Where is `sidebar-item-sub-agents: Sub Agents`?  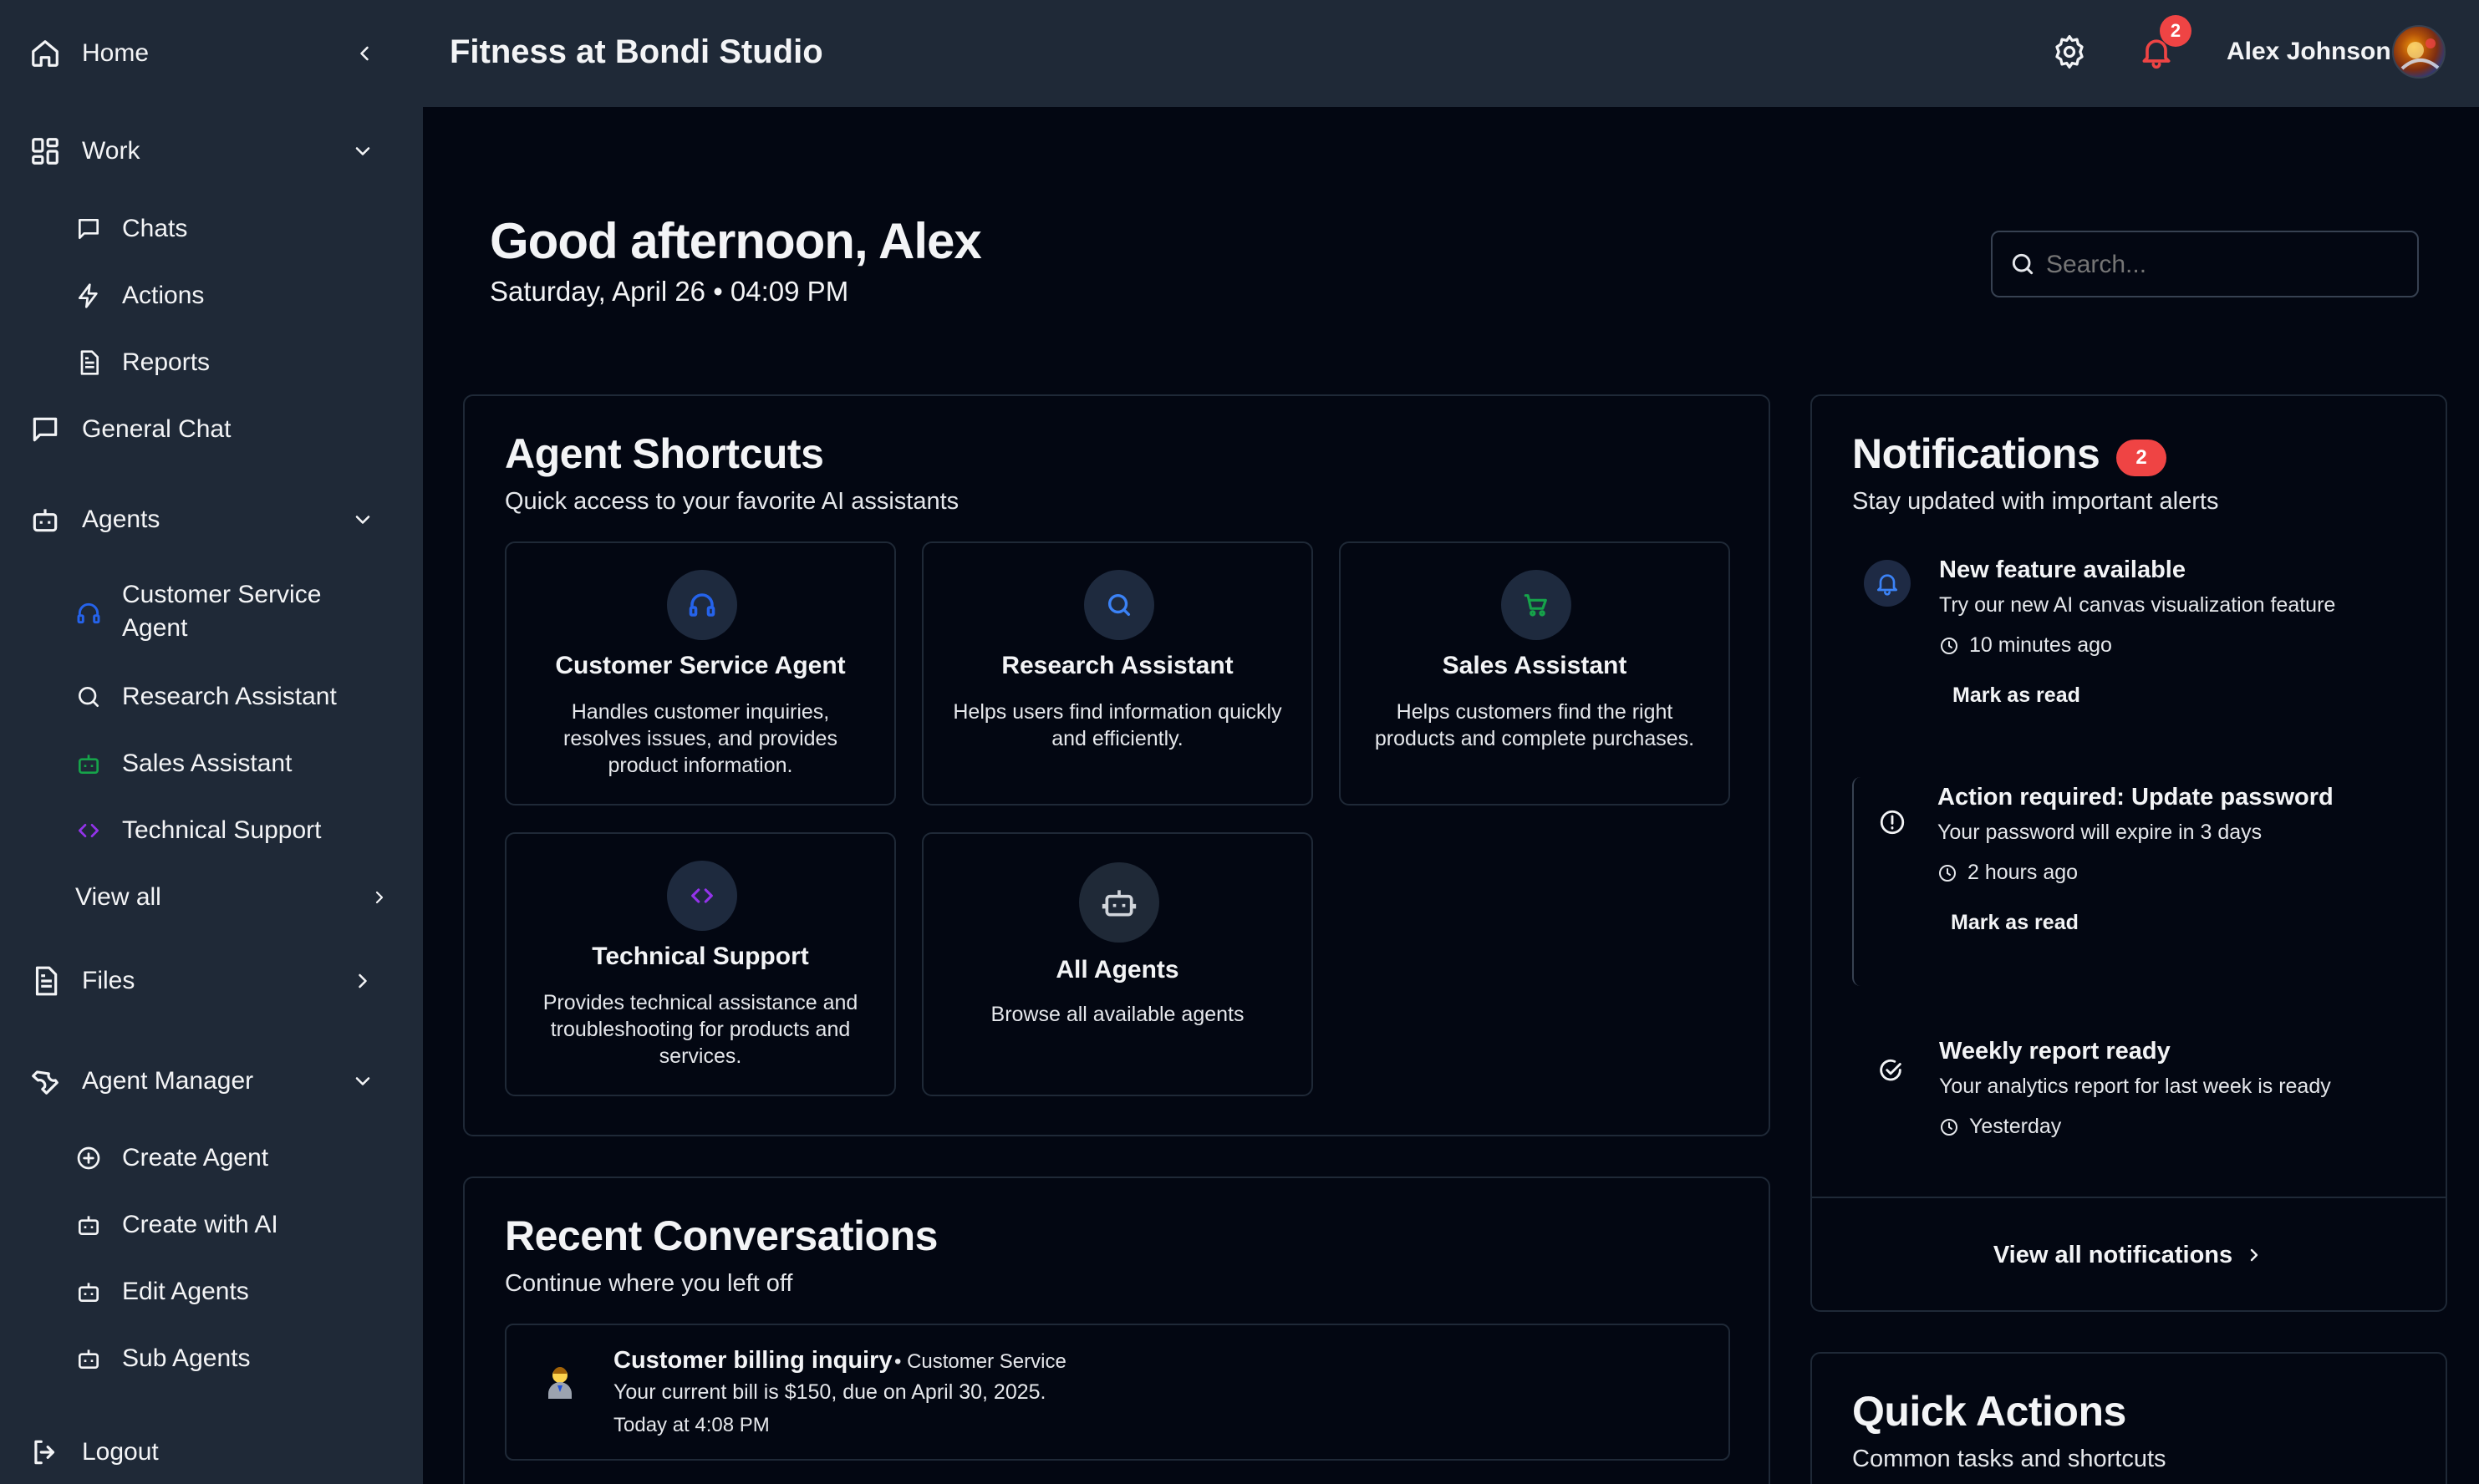
sidebar-item-sub-agents: Sub Agents is located at coordinates (211, 1358).